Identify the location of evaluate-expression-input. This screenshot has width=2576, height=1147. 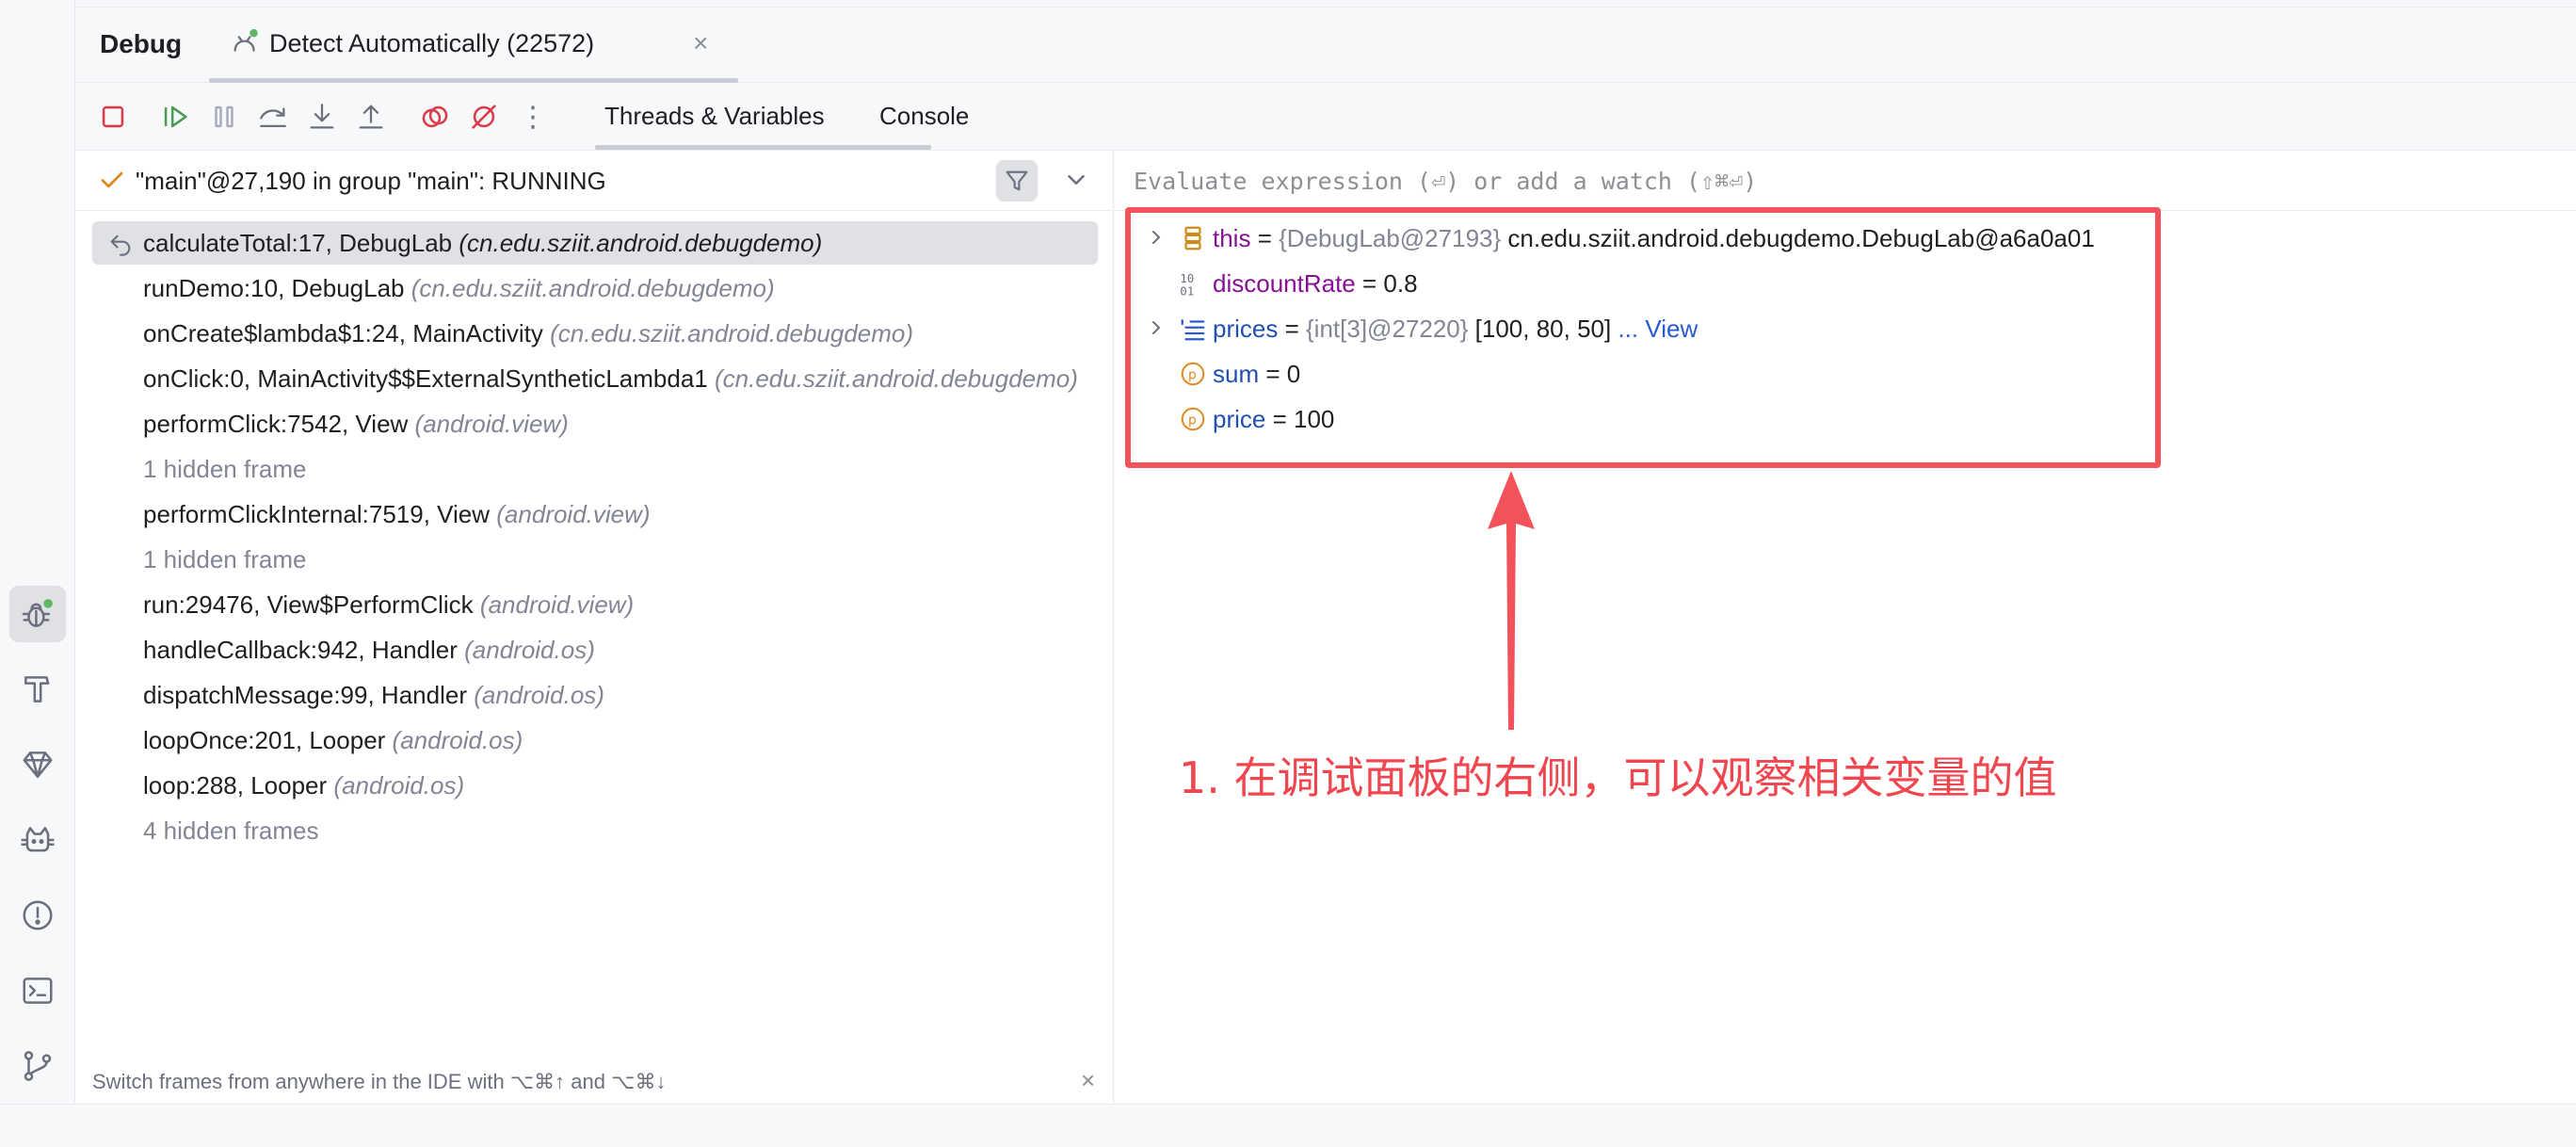
(1840, 181).